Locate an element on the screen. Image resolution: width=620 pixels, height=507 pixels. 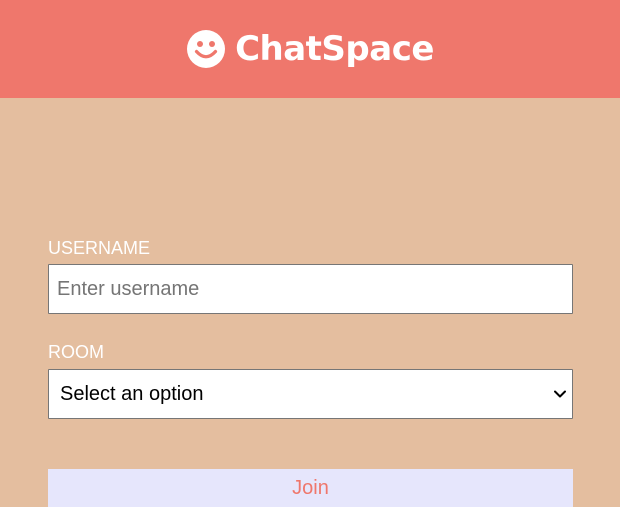
brand: ChatSpace is located at coordinates (310, 49).